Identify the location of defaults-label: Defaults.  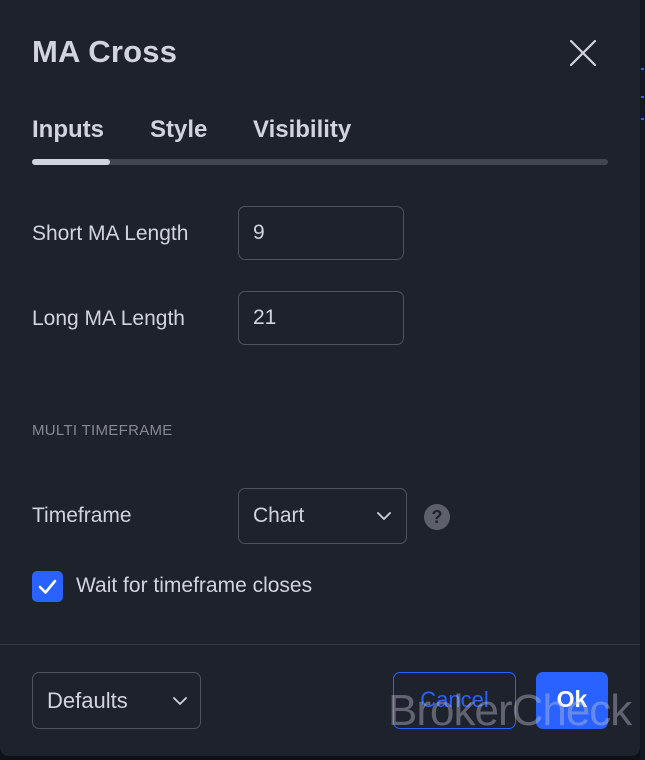
(87, 700).